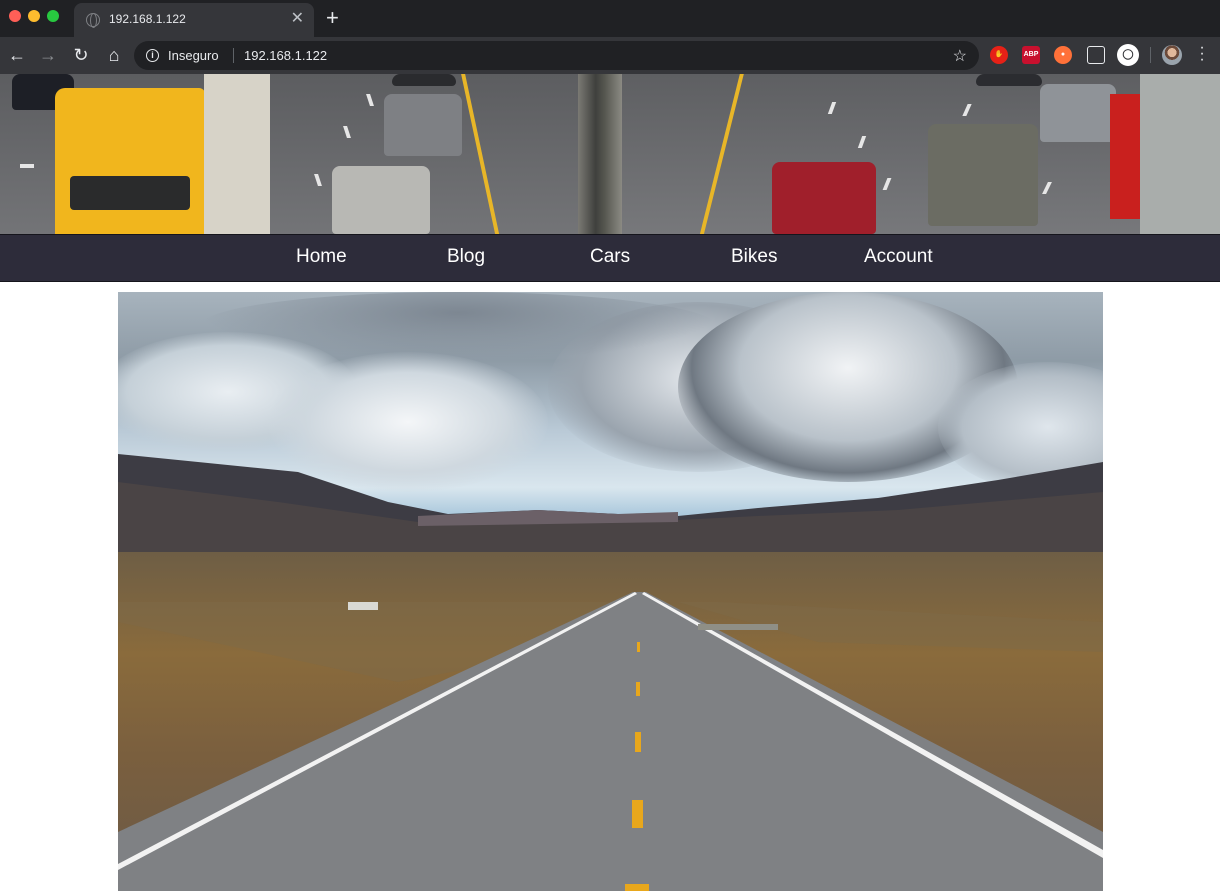 The height and width of the screenshot is (891, 1220). Describe the element at coordinates (1128, 55) in the screenshot. I see `circle-extension-icon: ◯` at that location.